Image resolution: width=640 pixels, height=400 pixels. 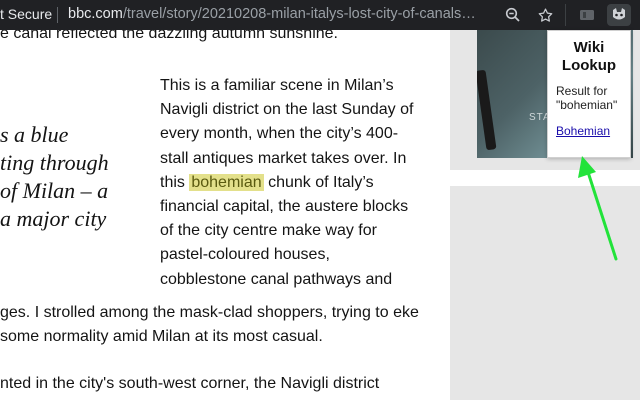 What do you see at coordinates (54, 190) in the screenshot?
I see `pull-quote-line: of Milan – a` at bounding box center [54, 190].